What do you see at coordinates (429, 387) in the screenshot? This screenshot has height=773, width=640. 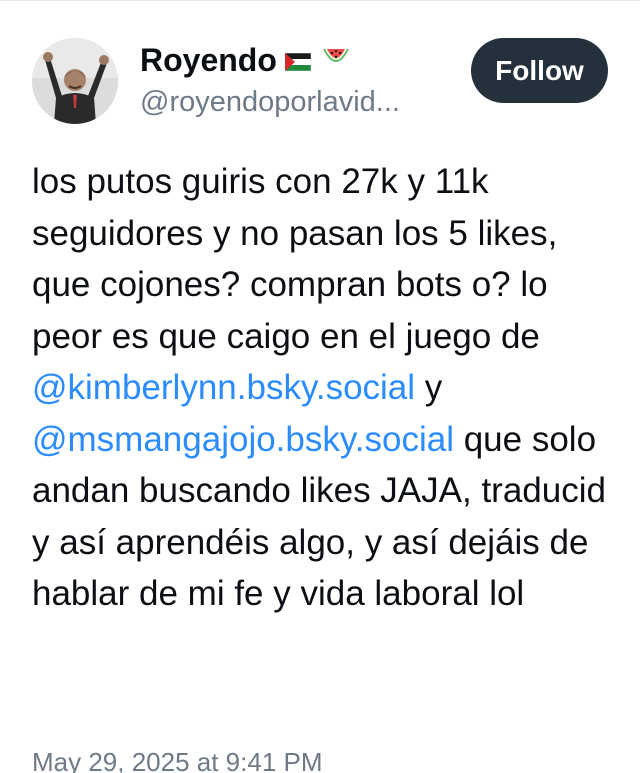 I see `post-text-part-2: y` at bounding box center [429, 387].